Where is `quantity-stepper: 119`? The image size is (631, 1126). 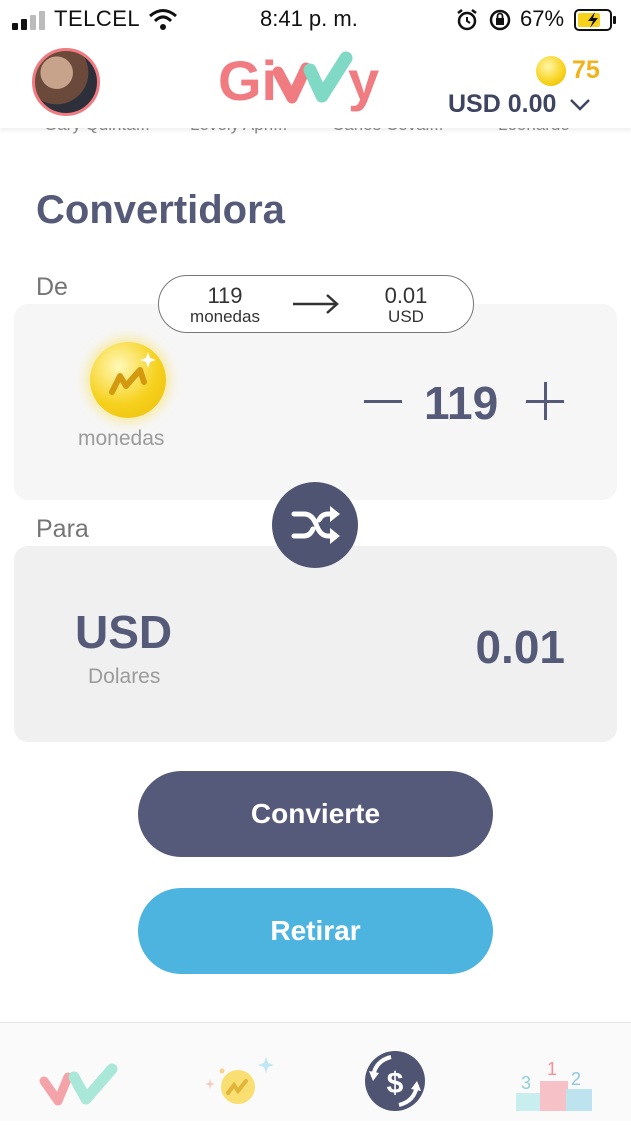 quantity-stepper: 119 is located at coordinates (465, 402).